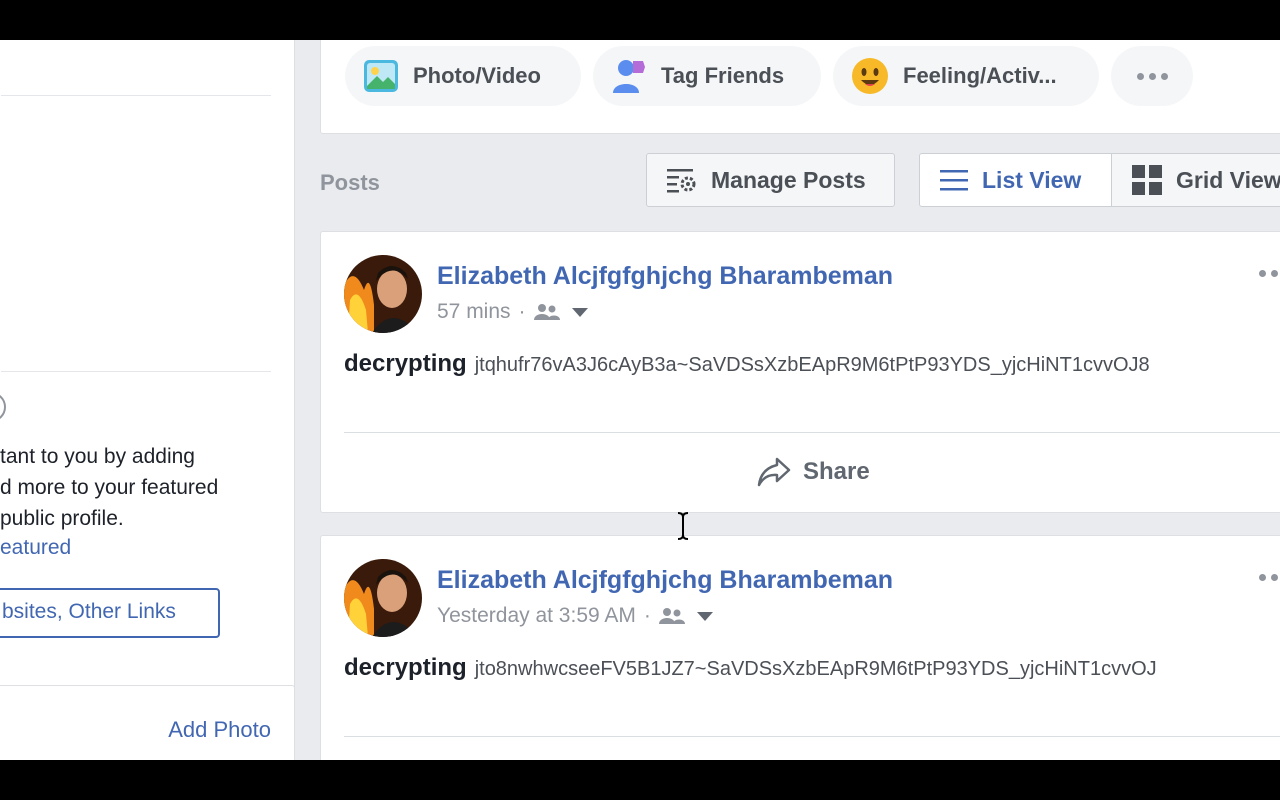 The width and height of the screenshot is (1280, 800). Describe the element at coordinates (1032, 179) in the screenshot. I see `list-view-label: List View` at that location.